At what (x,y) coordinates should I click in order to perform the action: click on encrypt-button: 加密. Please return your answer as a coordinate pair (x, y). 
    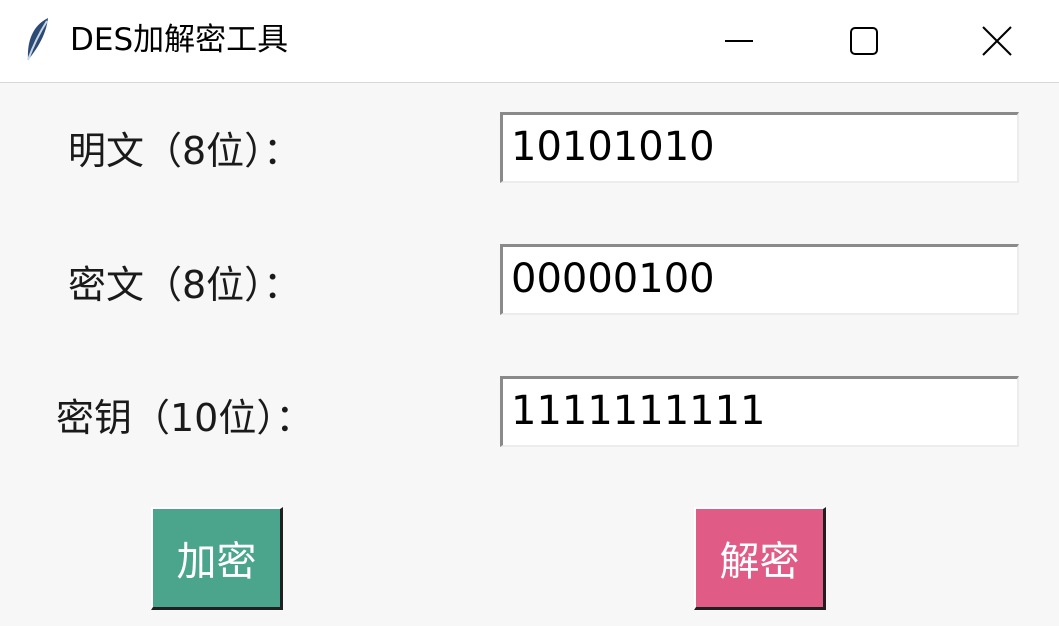
    Looking at the image, I should click on (217, 558).